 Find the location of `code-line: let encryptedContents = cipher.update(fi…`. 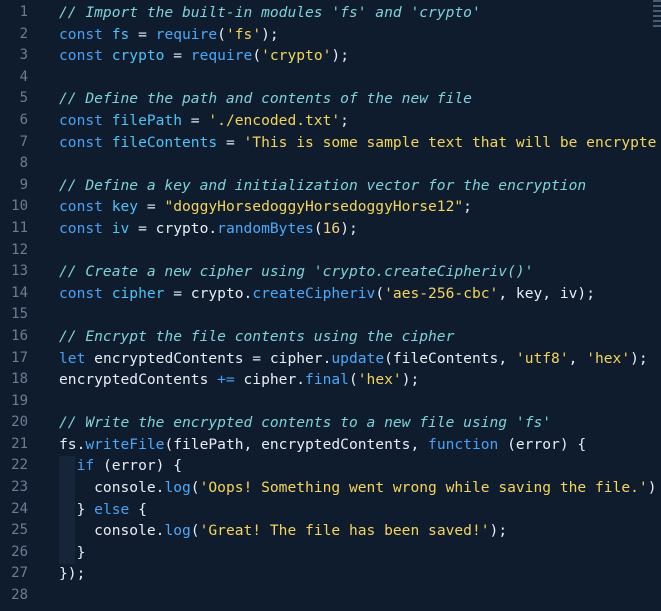

code-line: let encryptedContents = cipher.update(fi… is located at coordinates (360, 359).